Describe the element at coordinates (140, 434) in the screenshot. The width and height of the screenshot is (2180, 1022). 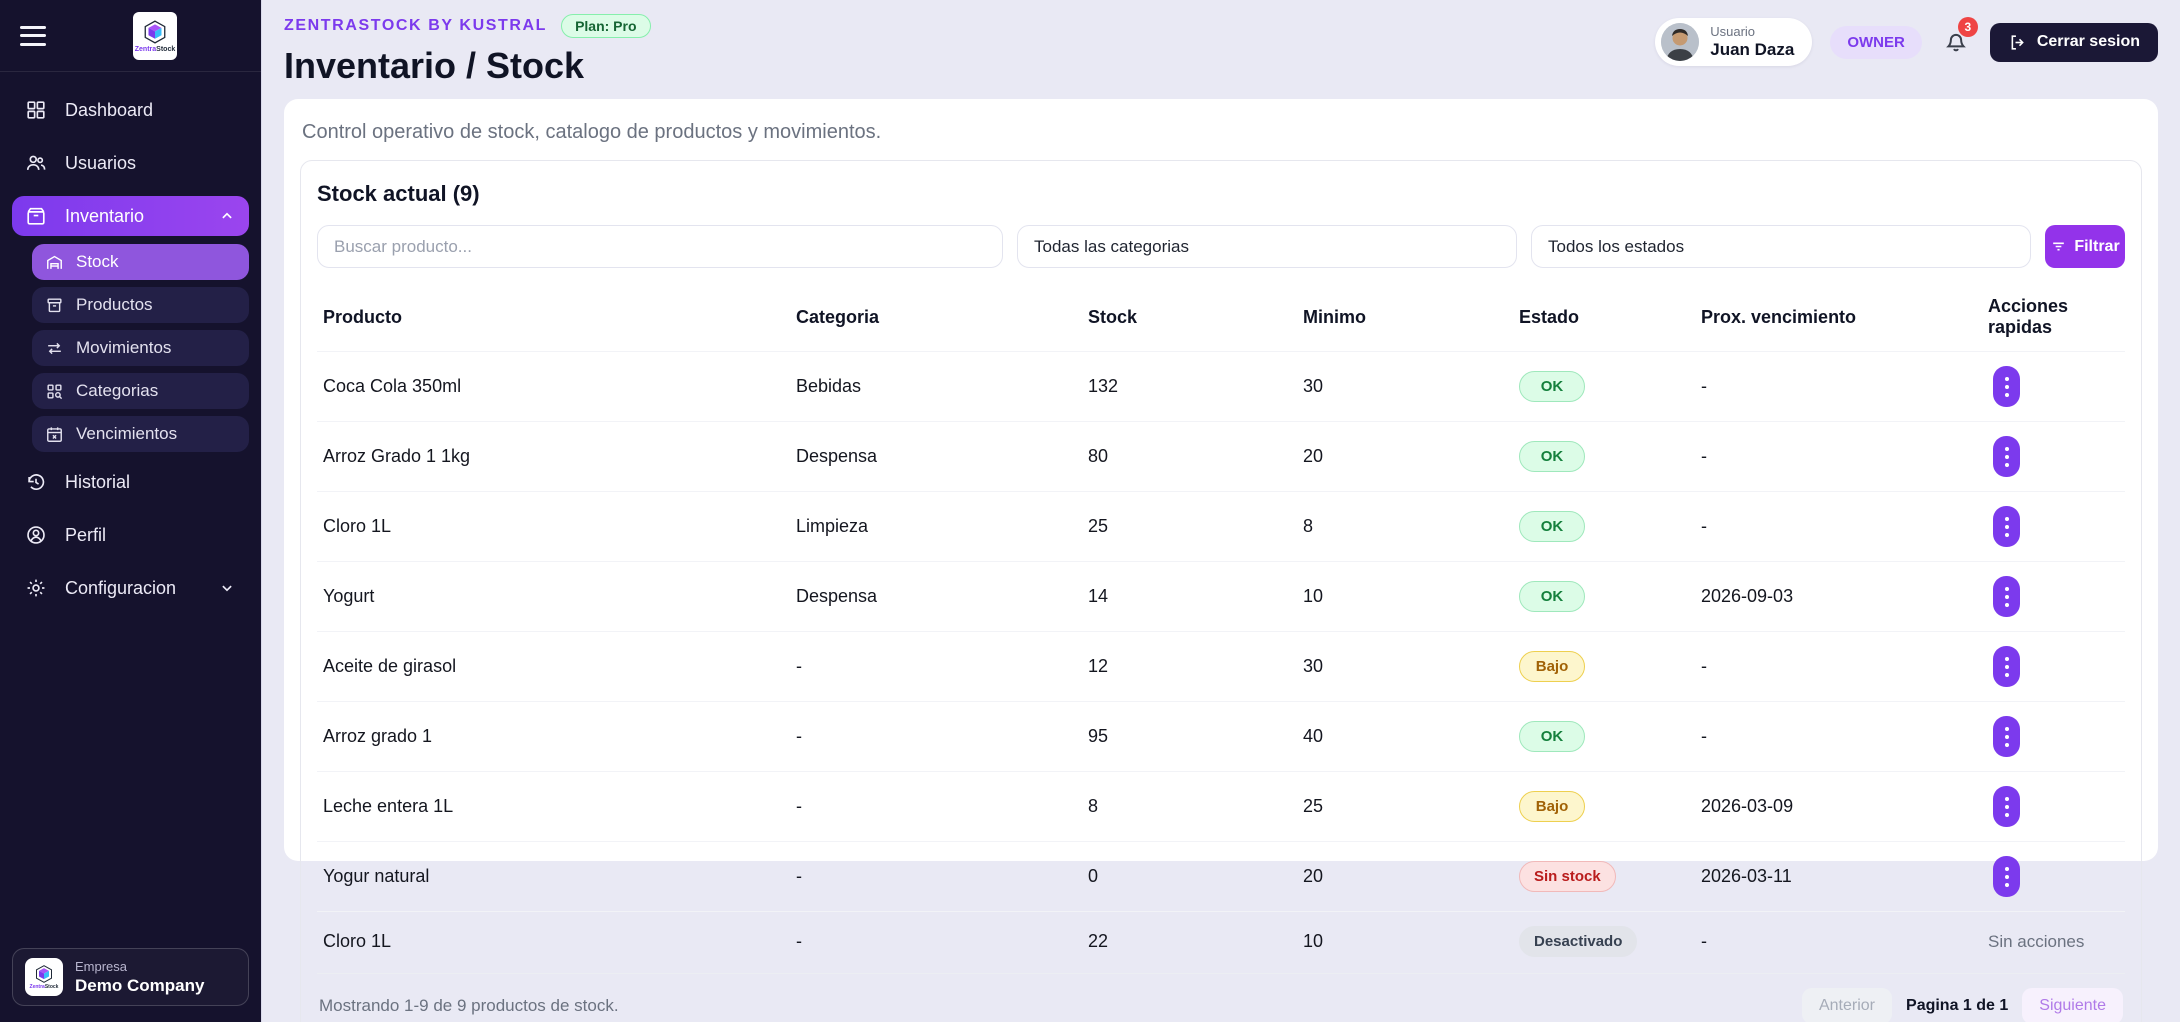
I see `sidebar-item-vencimientos: Vencimientos` at that location.